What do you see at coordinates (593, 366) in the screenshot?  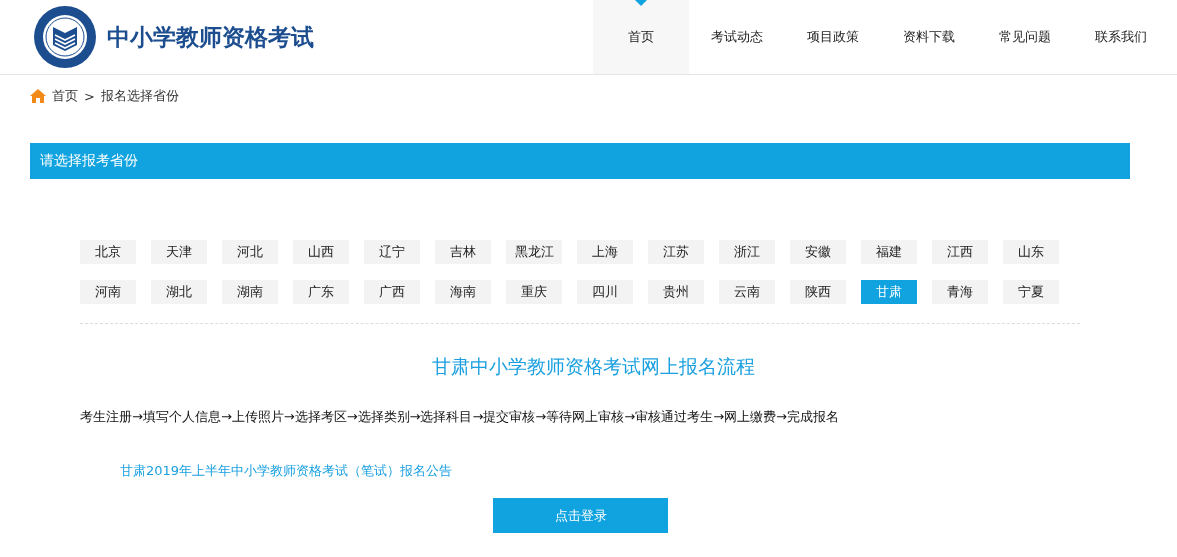 I see `process-title: 甘肃中小学教师资格考试网上报名流程` at bounding box center [593, 366].